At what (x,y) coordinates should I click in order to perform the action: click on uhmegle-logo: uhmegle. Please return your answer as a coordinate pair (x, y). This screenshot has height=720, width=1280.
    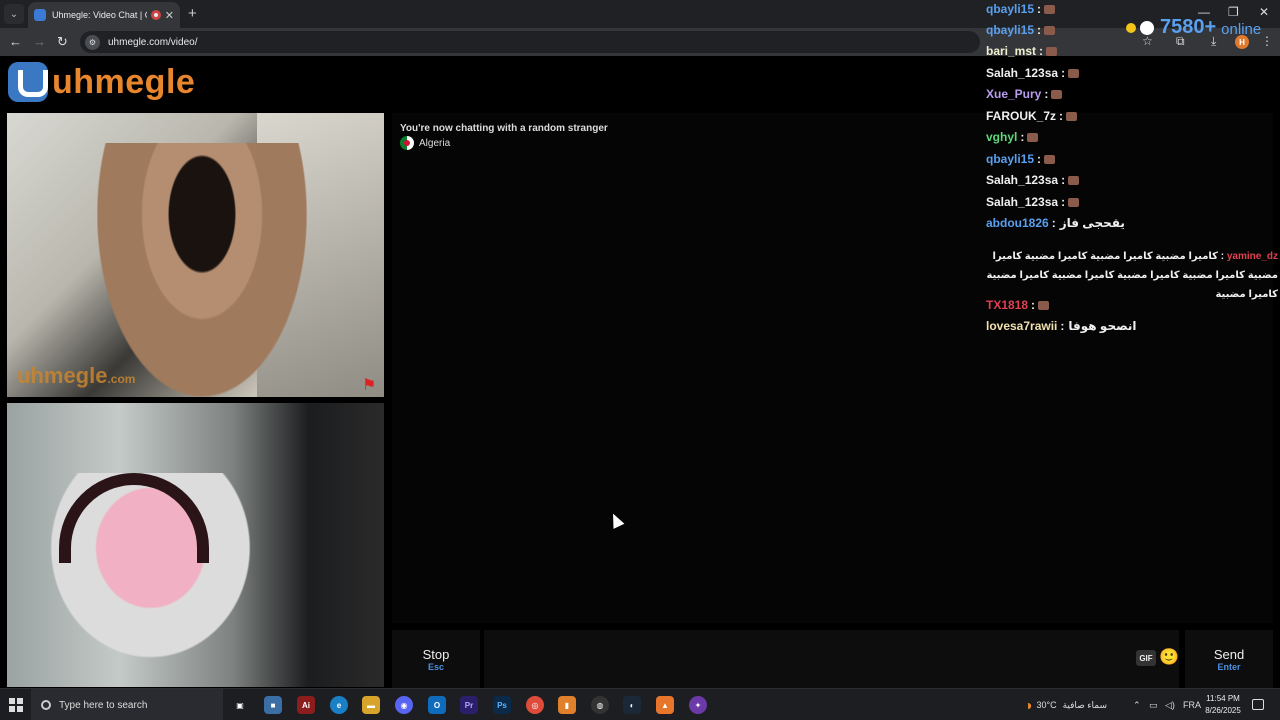
    Looking at the image, I should click on (101, 82).